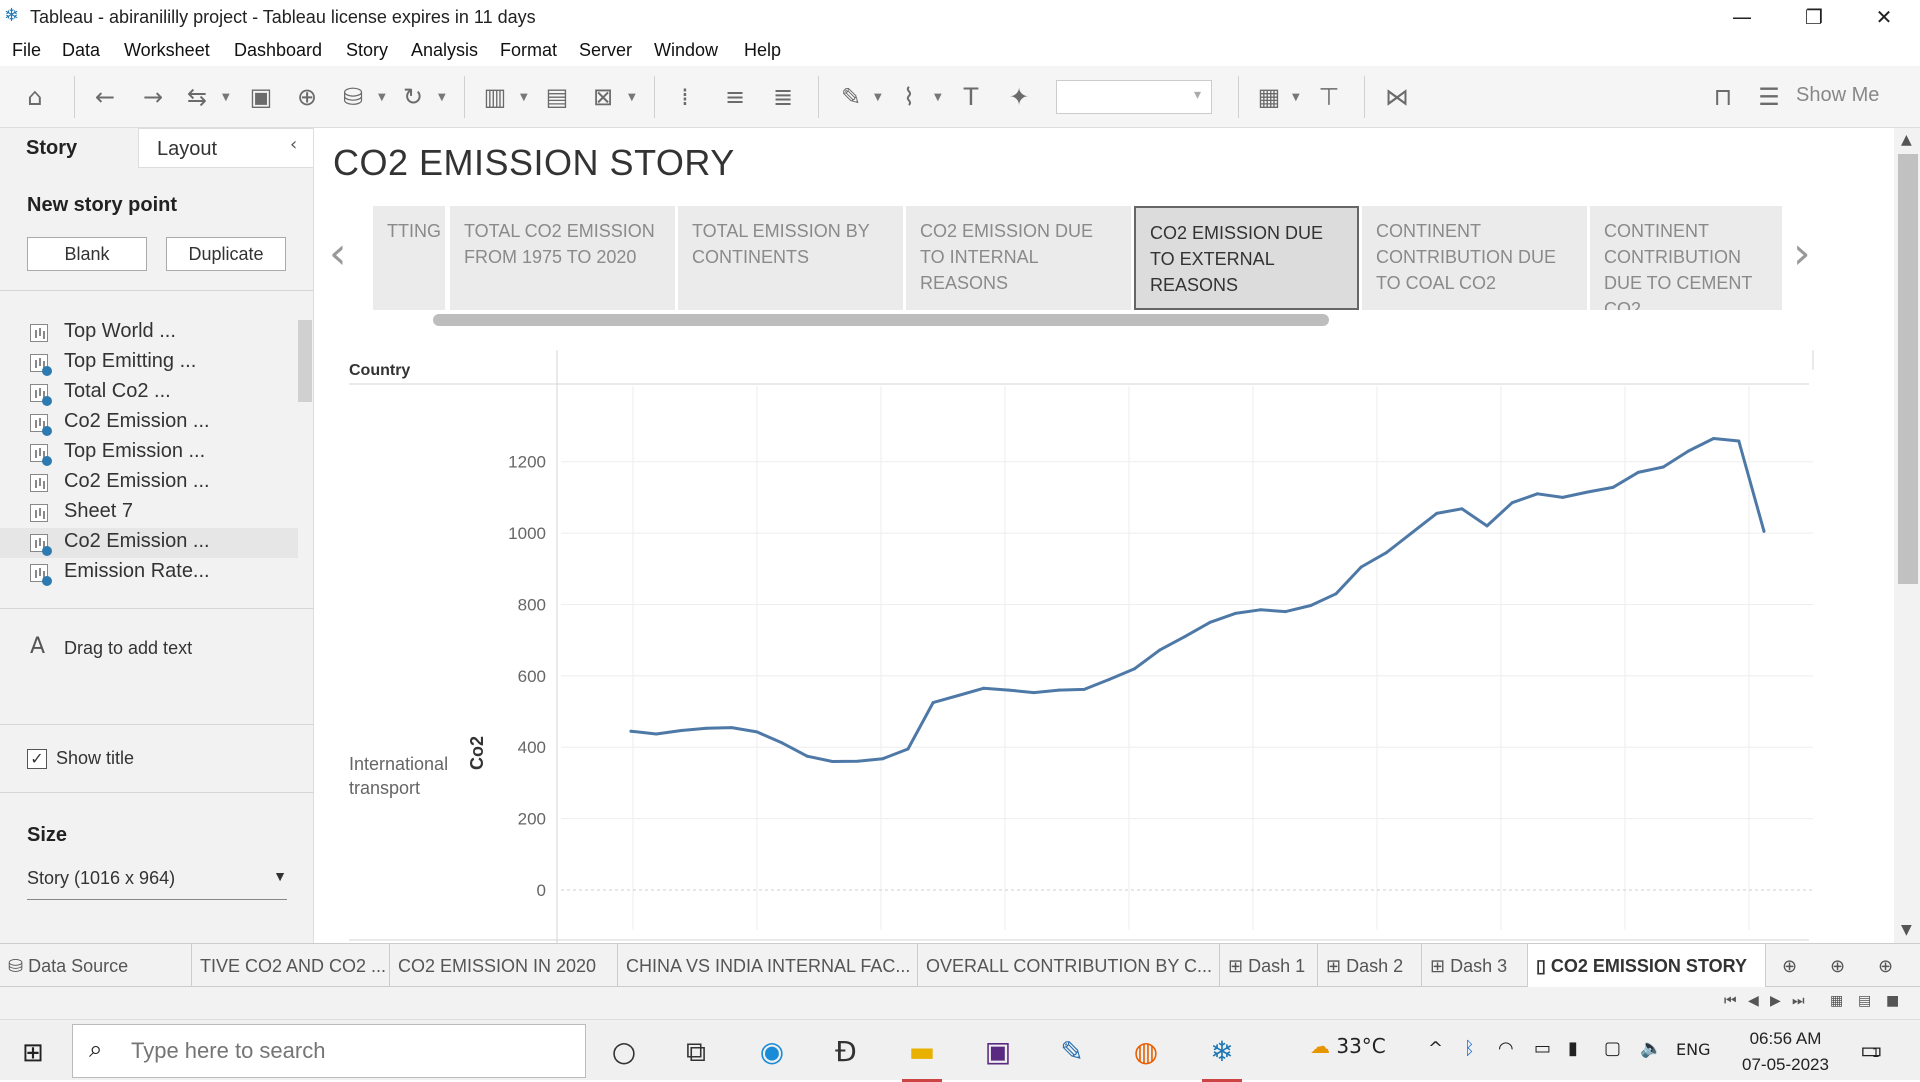 The image size is (1920, 1082). I want to click on save-icon: ▣, so click(261, 97).